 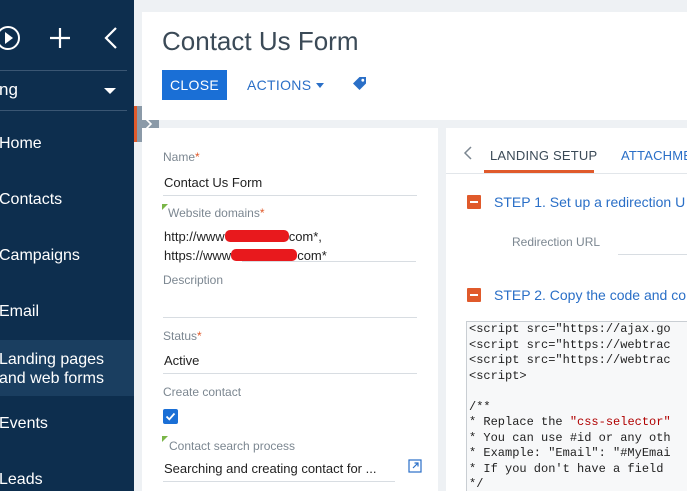 I want to click on step-2-header: STEP 2. Copy the code and co, so click(x=576, y=295).